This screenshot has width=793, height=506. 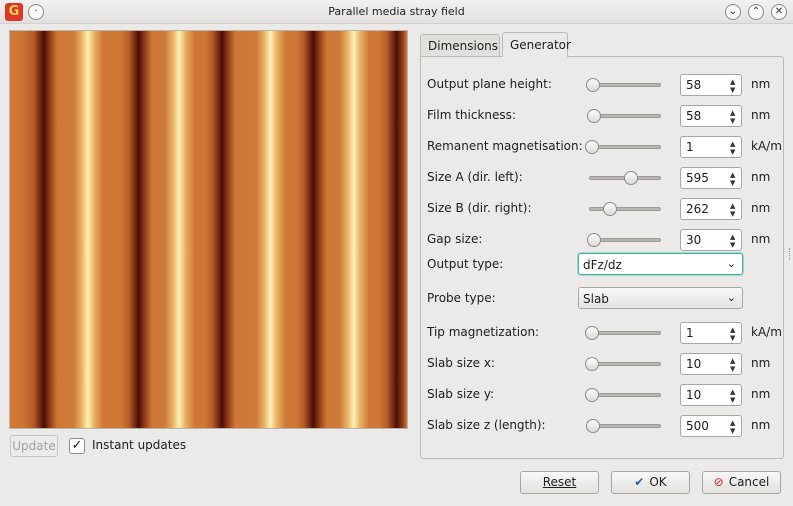 What do you see at coordinates (697, 209) in the screenshot?
I see `size-b-value: 262` at bounding box center [697, 209].